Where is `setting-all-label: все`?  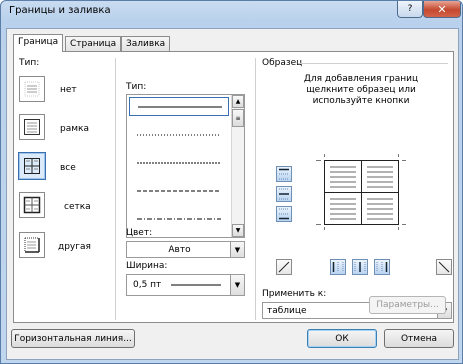
setting-all-label: все is located at coordinates (68, 168).